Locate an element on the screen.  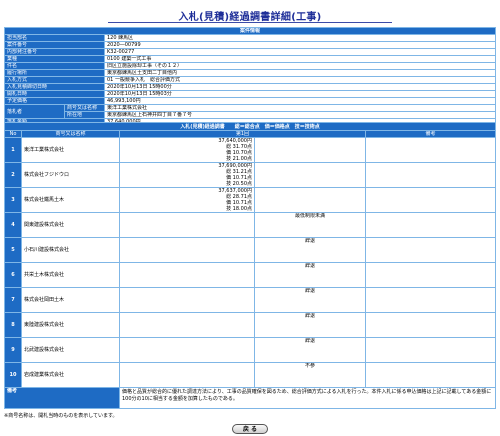
table-row: 5 小石川建設株式会社 辞退 is located at coordinates (250, 250).